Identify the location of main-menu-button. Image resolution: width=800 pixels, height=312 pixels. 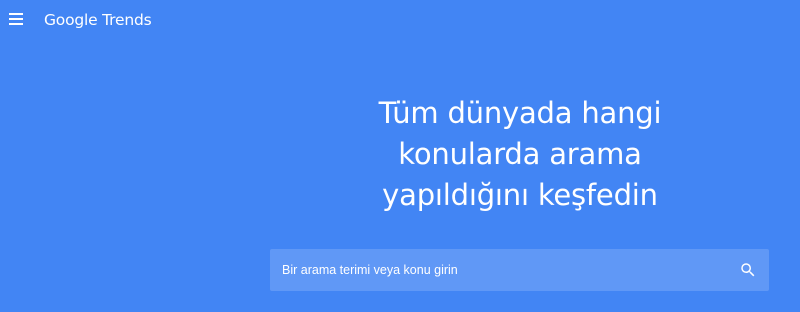
(16, 19).